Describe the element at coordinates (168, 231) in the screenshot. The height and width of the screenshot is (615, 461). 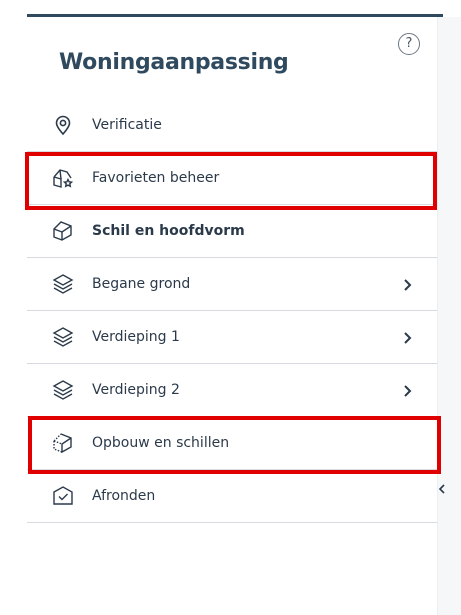
I see `menu-item-label: Schil en hoofdvorm` at that location.